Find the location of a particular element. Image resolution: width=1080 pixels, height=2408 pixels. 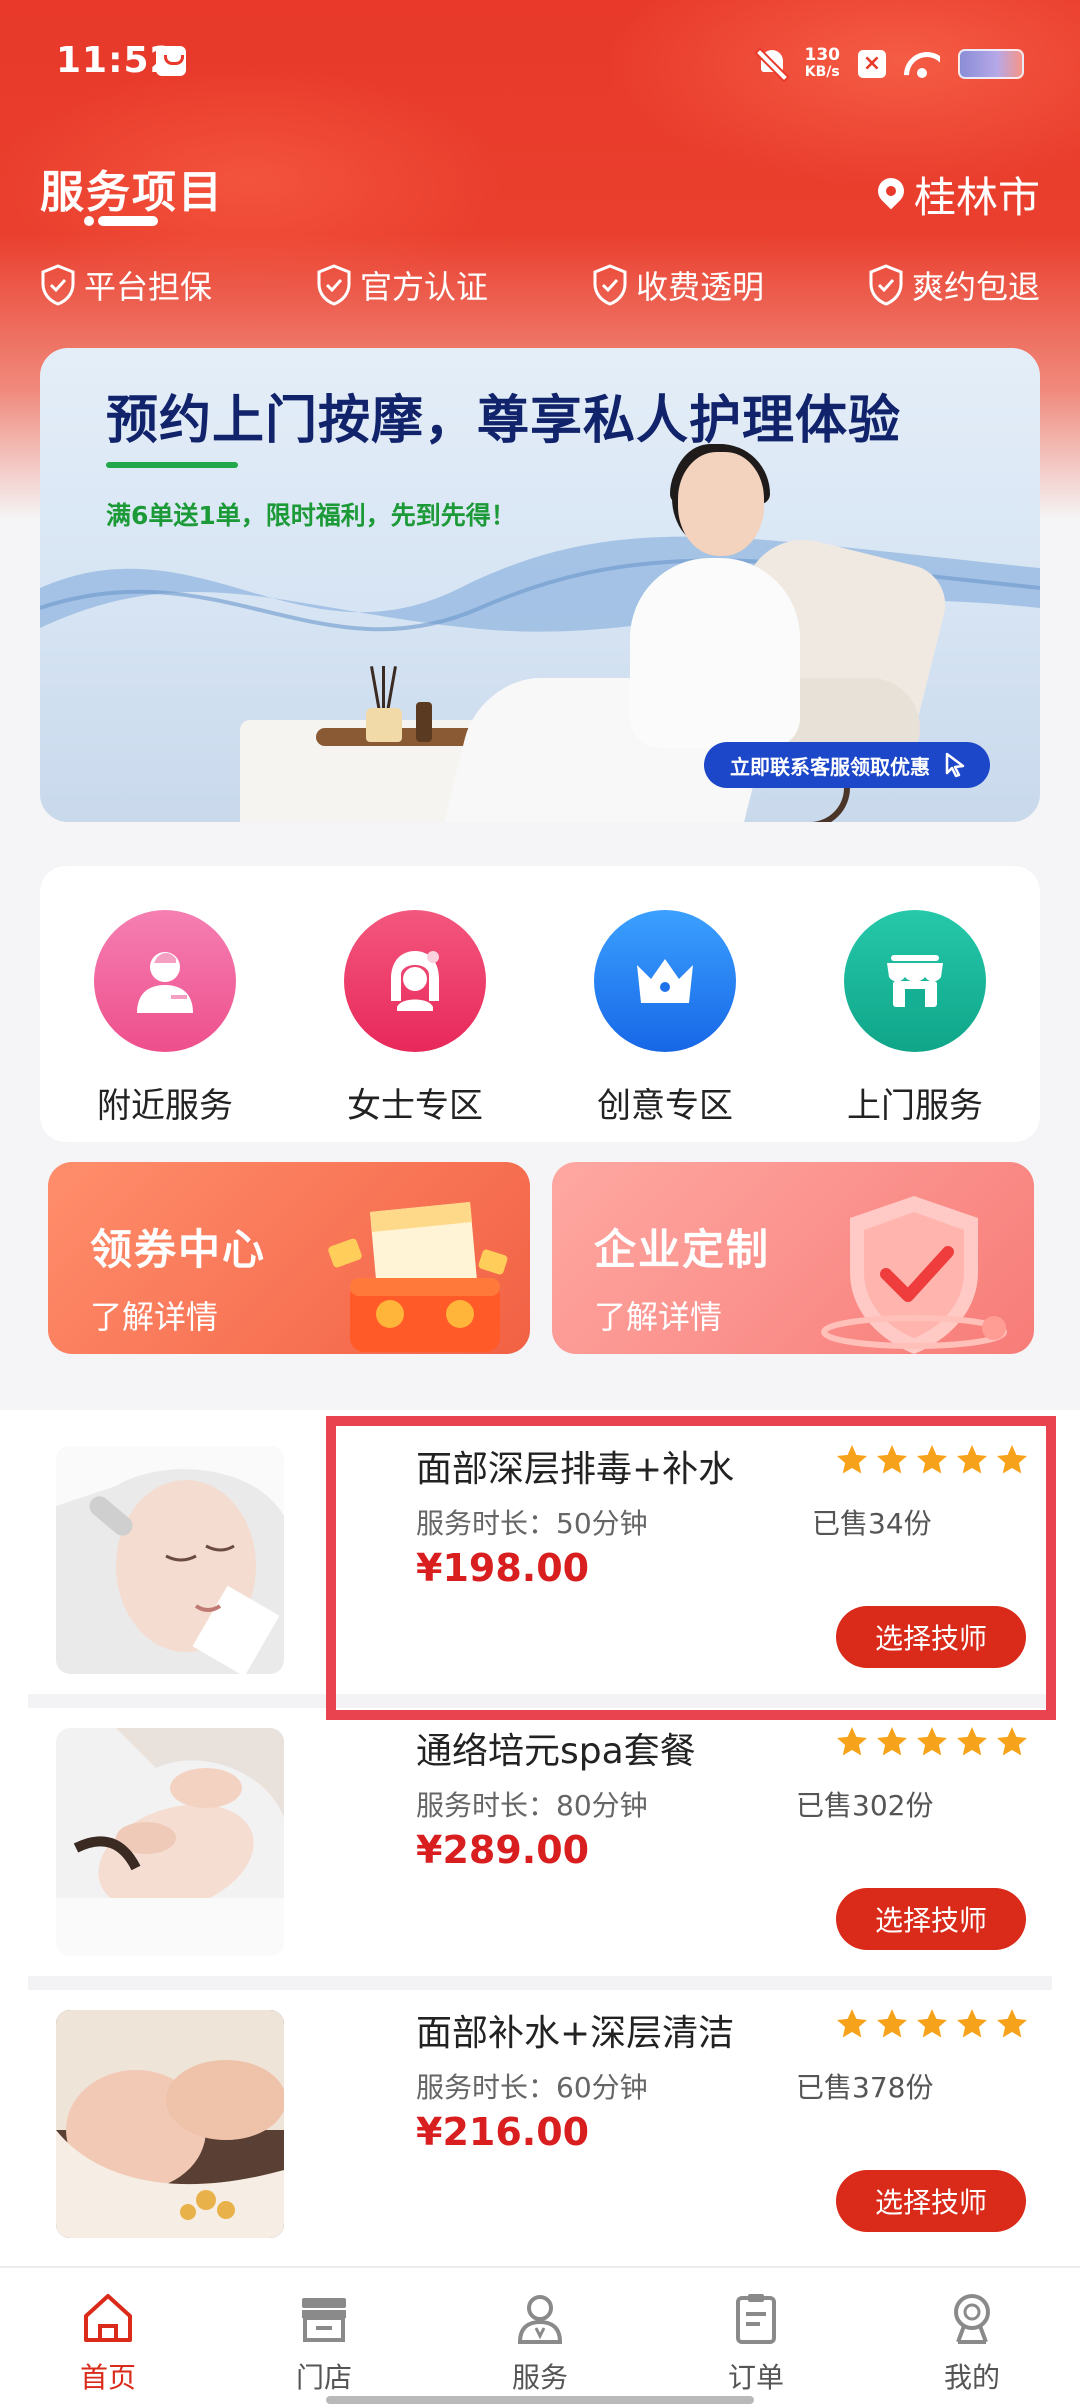

profile-icon is located at coordinates (972, 2319).